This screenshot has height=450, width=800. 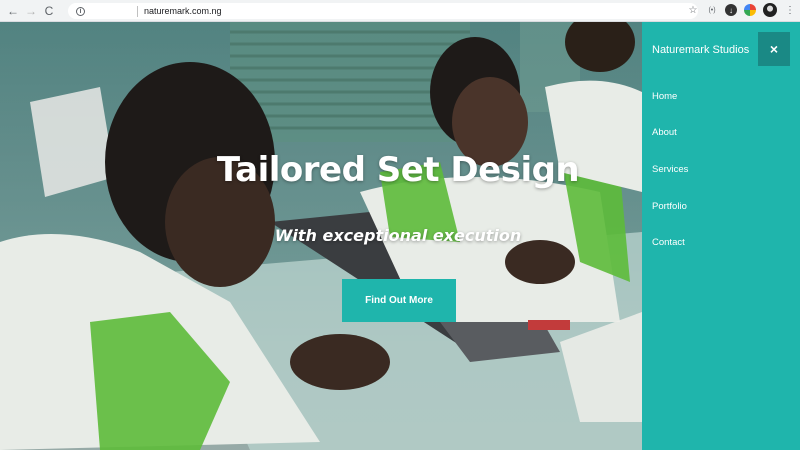 I want to click on star-icon: ☆, so click(x=693, y=10).